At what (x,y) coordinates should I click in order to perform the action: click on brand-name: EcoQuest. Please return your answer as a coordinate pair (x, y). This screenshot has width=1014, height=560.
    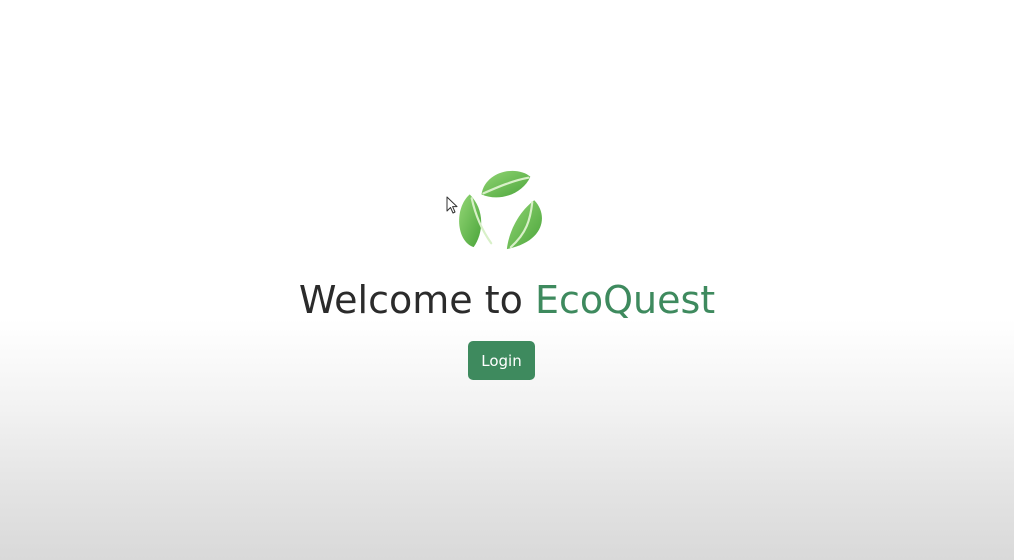
    Looking at the image, I should click on (625, 300).